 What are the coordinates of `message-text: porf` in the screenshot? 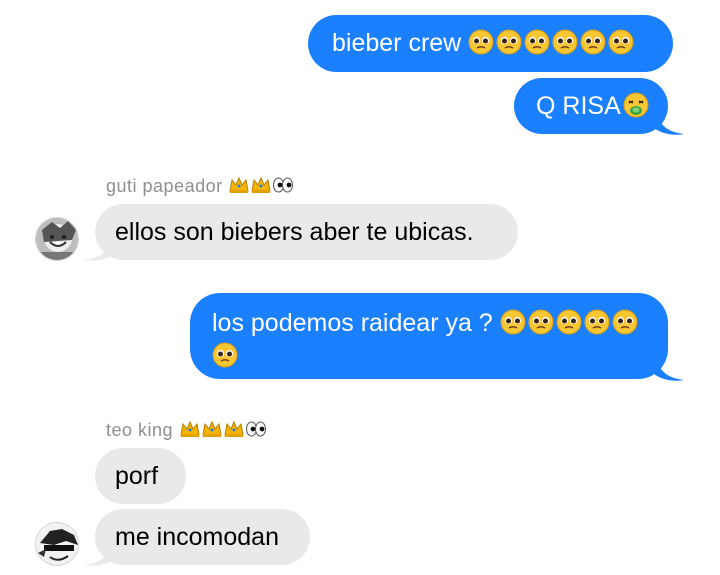 It's located at (137, 476).